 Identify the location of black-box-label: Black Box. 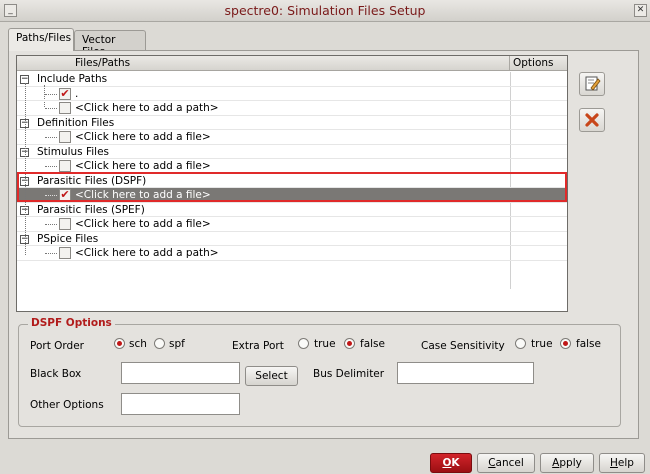
(56, 374).